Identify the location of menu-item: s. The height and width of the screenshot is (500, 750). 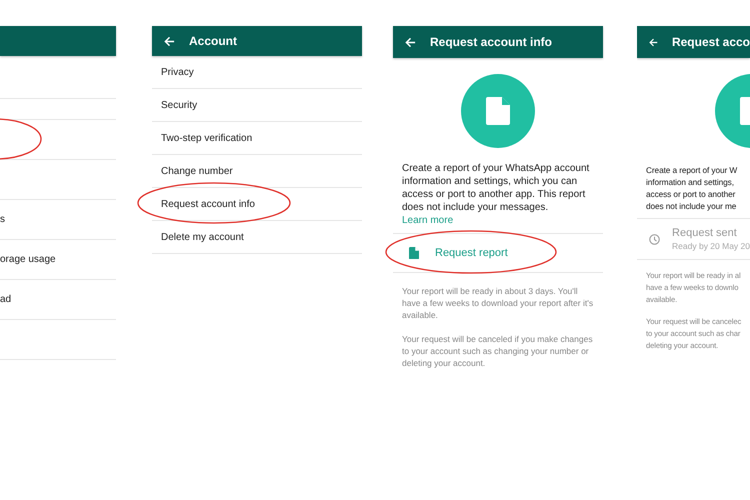
(2, 219).